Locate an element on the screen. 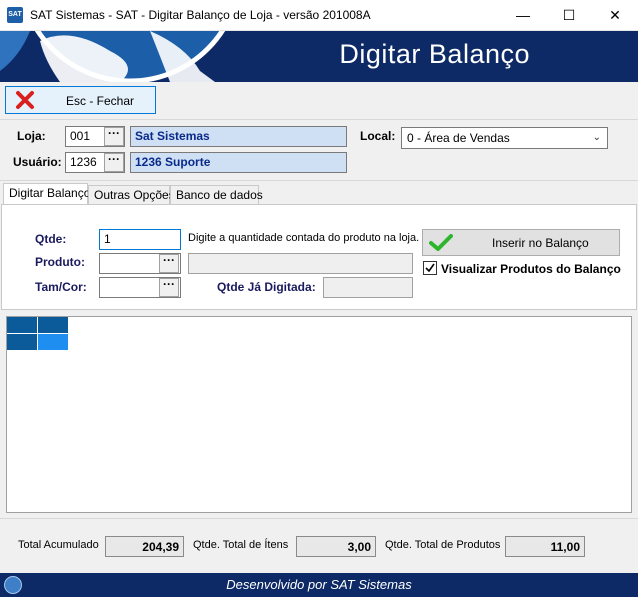  toolbar: Esc - Fechar is located at coordinates (319, 101).